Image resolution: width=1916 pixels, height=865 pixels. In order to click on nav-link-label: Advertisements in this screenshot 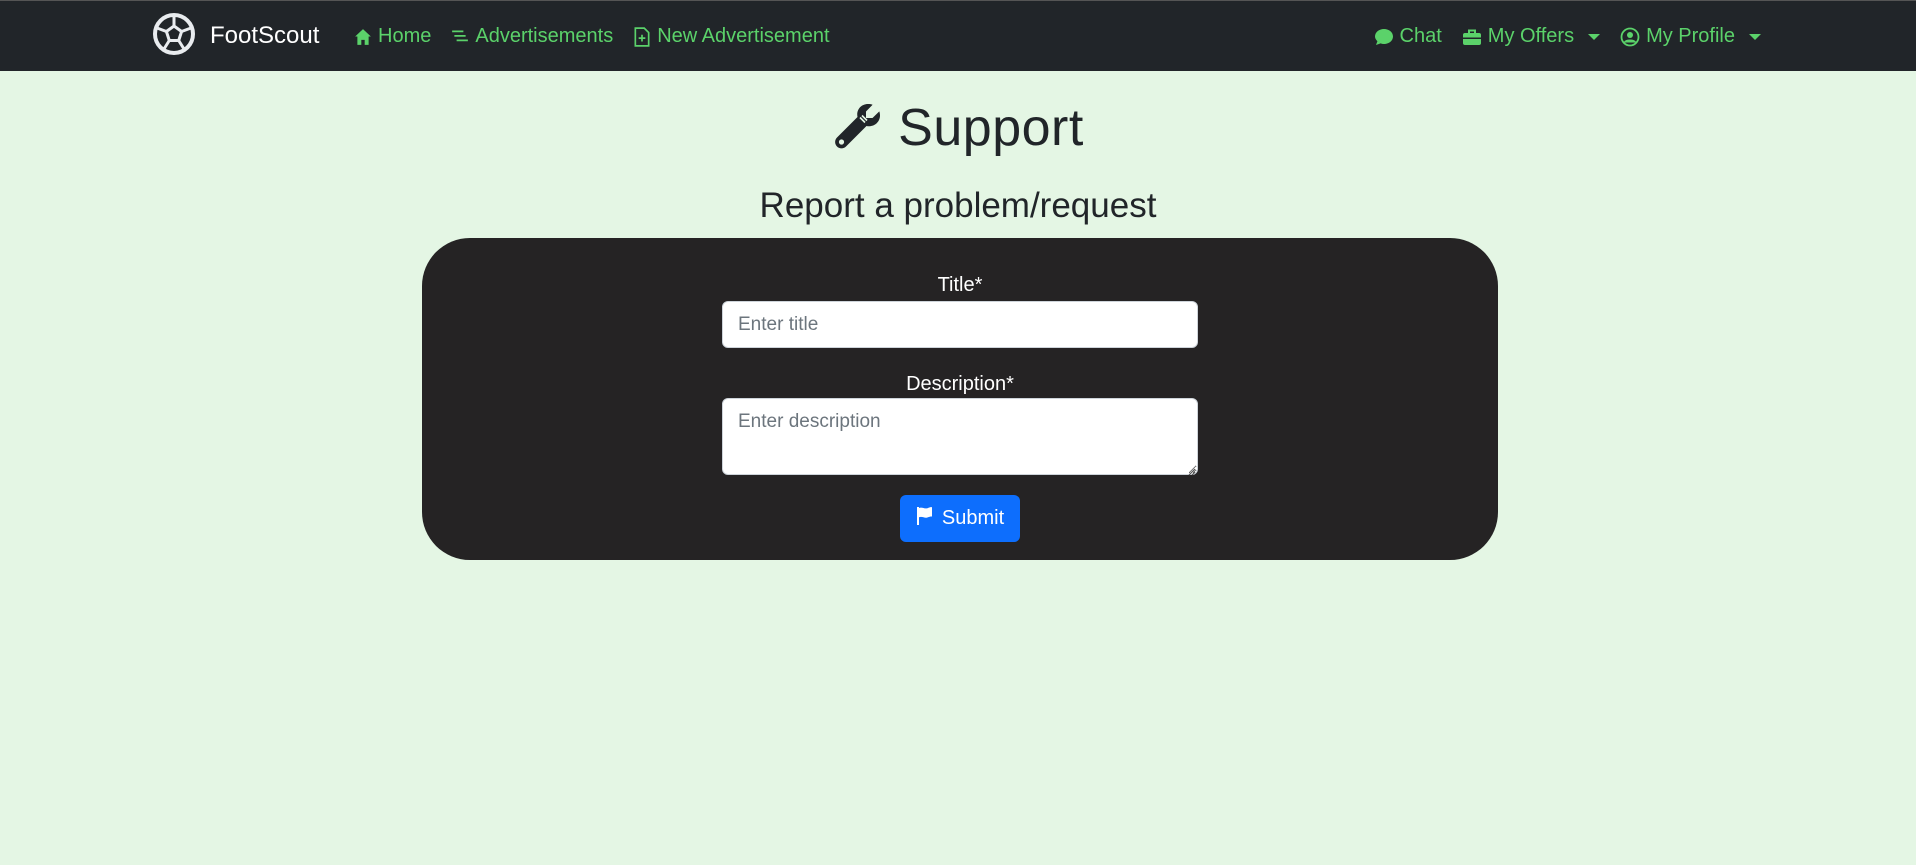, I will do `click(544, 36)`.